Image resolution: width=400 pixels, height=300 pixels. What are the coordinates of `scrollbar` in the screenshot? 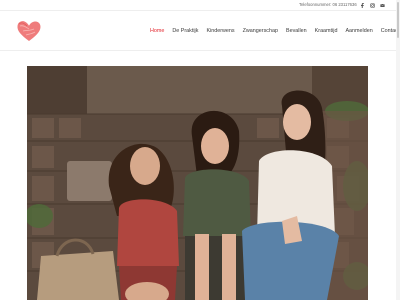 It's located at (398, 150).